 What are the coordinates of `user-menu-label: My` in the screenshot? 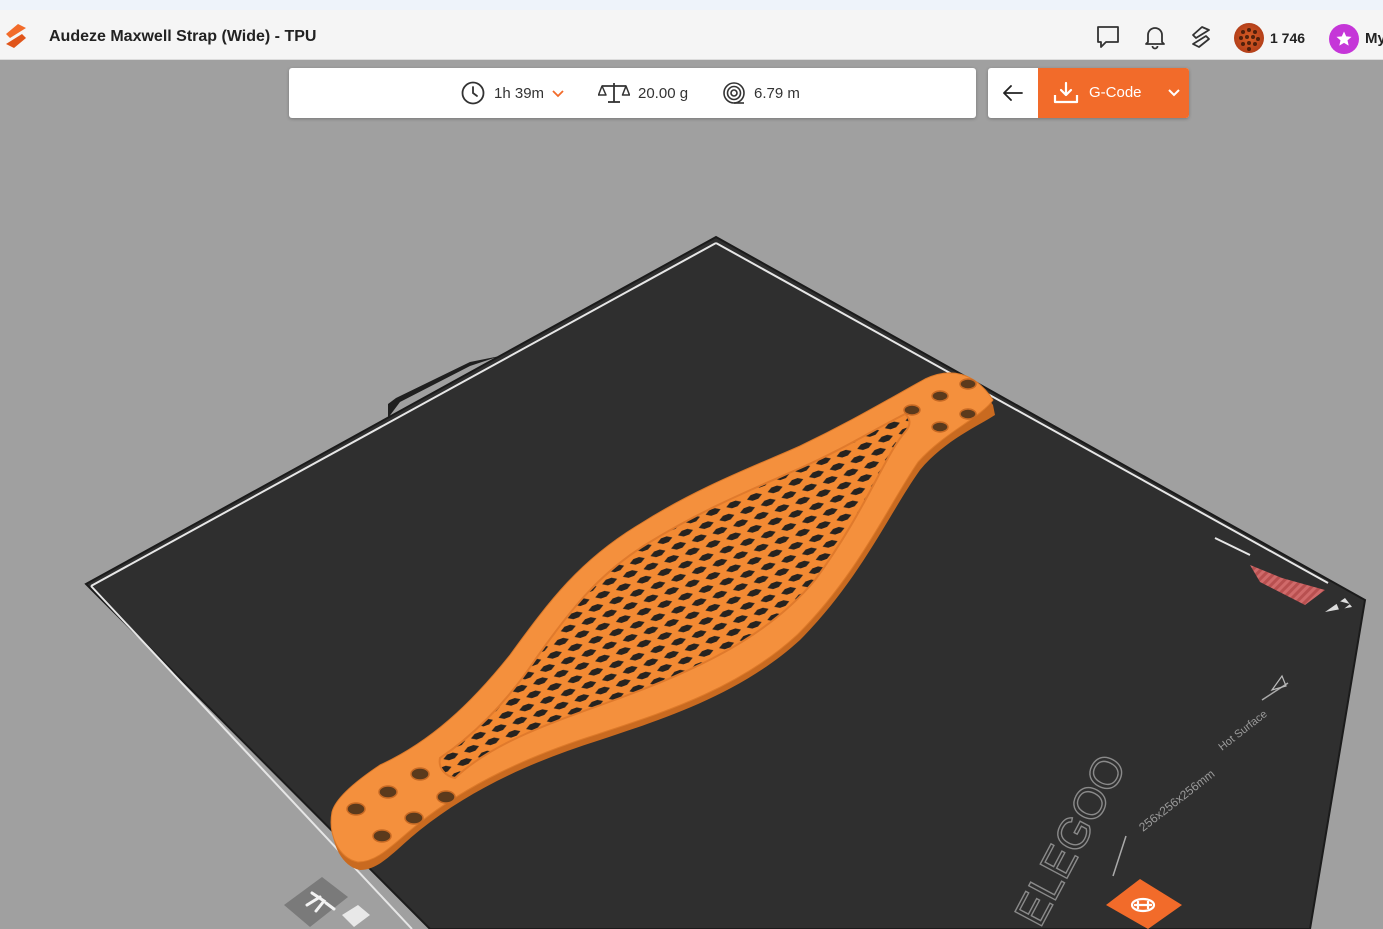 It's located at (1374, 38).